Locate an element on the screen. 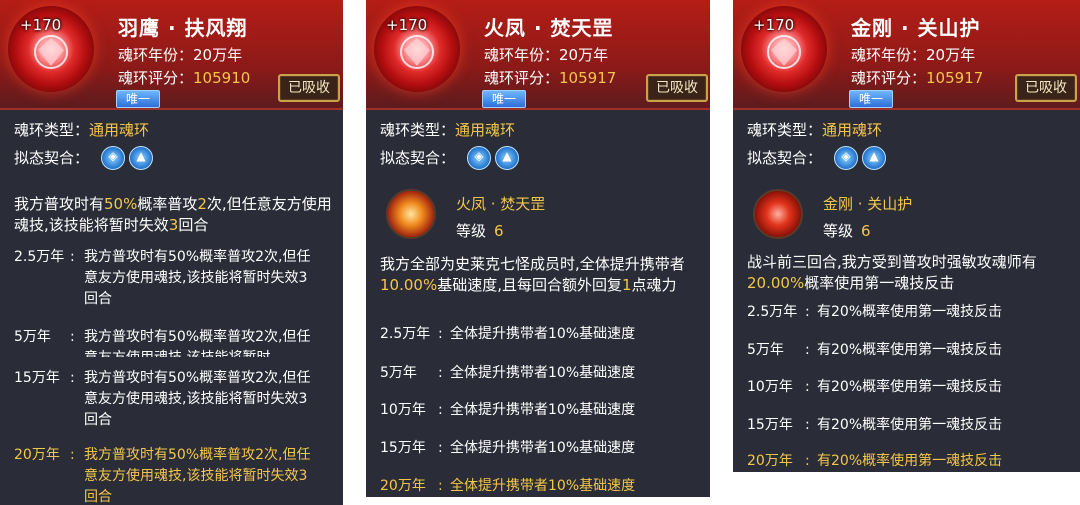 The width and height of the screenshot is (1080, 505). soul-ring-title: 羽鹰 · 扶风翔 is located at coordinates (183, 28).